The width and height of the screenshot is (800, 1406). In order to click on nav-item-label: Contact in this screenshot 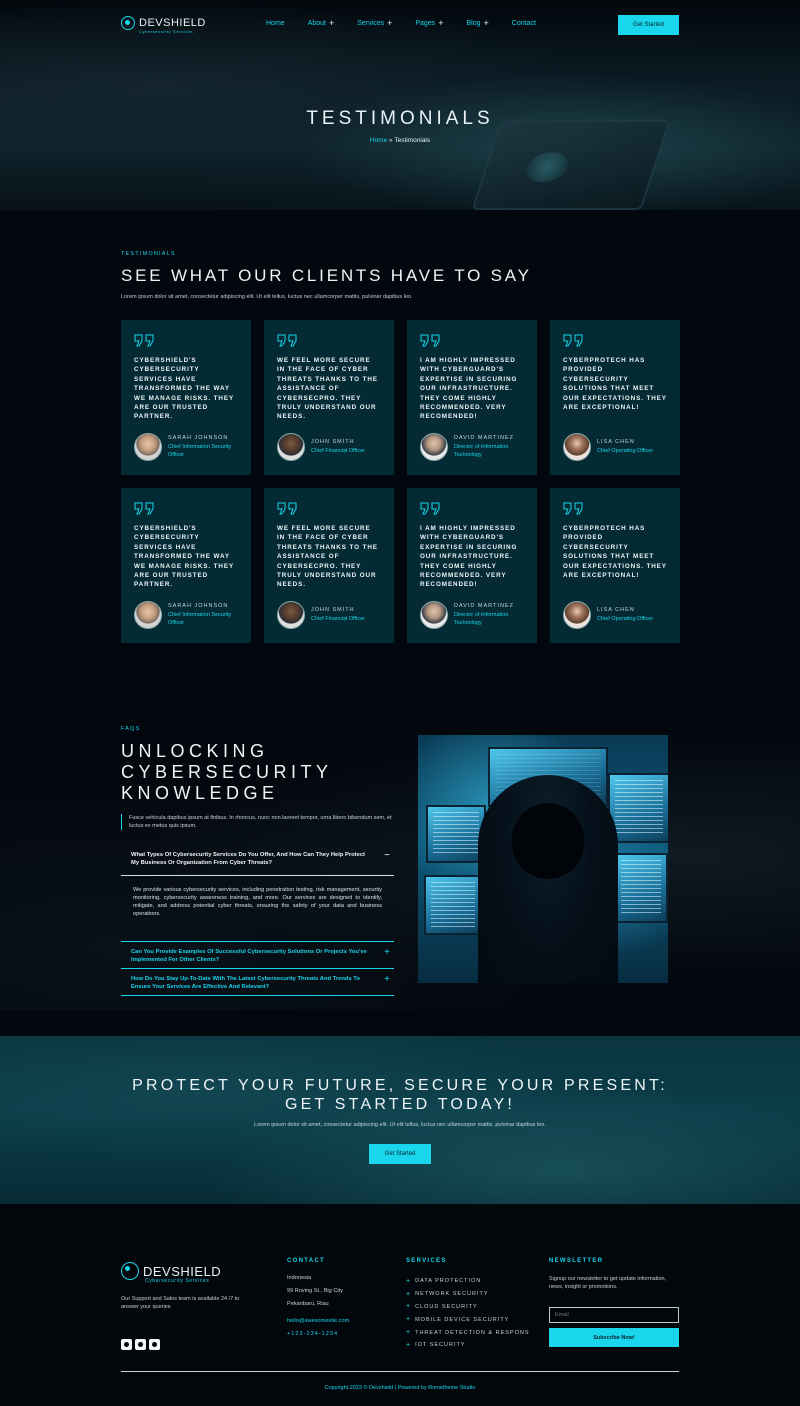, I will do `click(523, 23)`.